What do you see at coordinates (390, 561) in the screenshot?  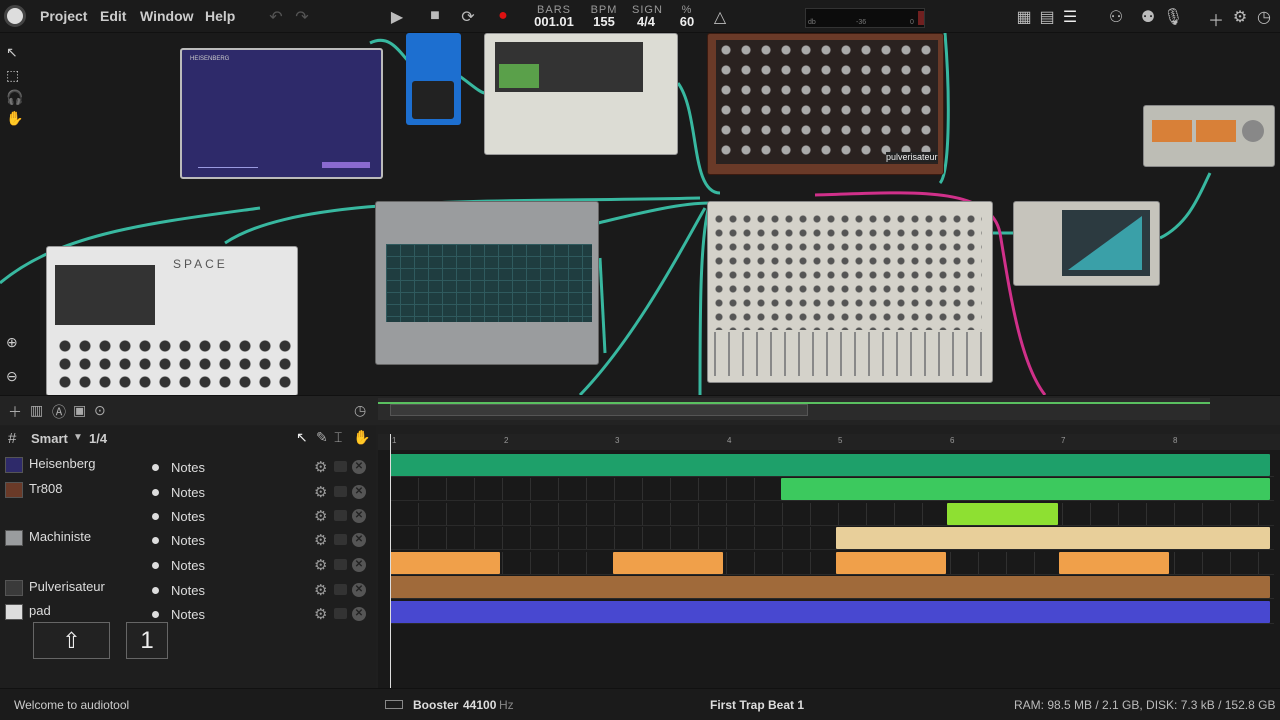 I see `playhead` at bounding box center [390, 561].